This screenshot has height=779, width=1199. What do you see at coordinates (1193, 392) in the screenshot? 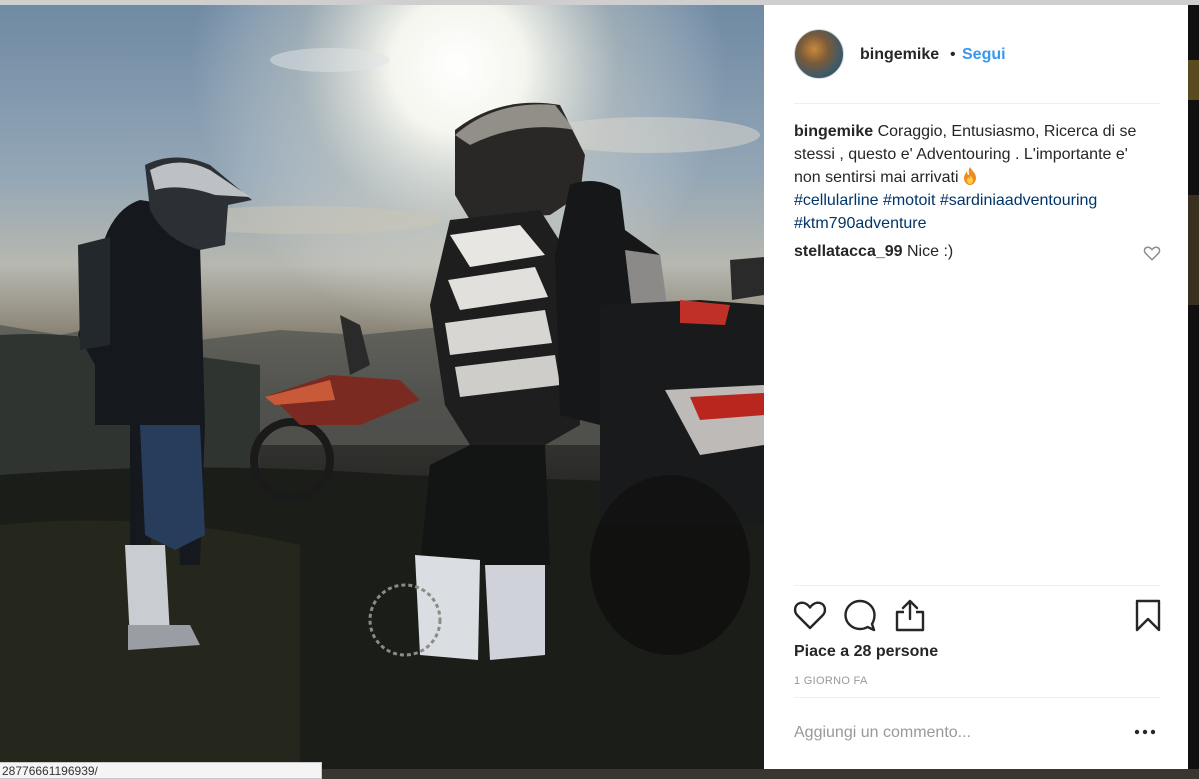
I see `backdrop-right-edge` at bounding box center [1193, 392].